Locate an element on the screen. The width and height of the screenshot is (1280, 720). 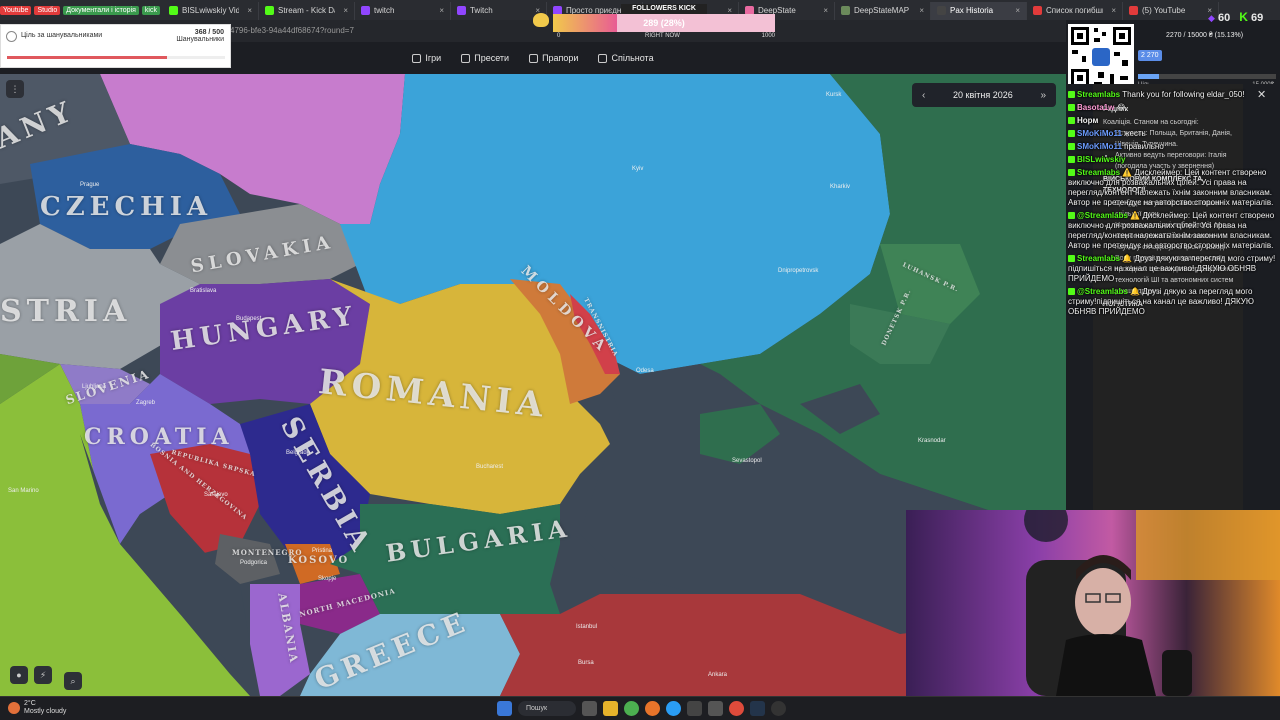
bookmark-1: Studio is located at coordinates (47, 10).